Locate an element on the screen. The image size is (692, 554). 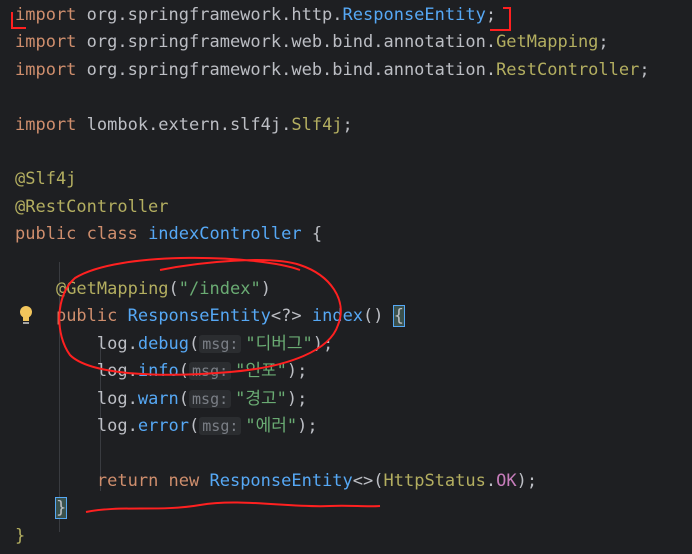
code-token: lombok.extern.slf4j. is located at coordinates (184, 124).